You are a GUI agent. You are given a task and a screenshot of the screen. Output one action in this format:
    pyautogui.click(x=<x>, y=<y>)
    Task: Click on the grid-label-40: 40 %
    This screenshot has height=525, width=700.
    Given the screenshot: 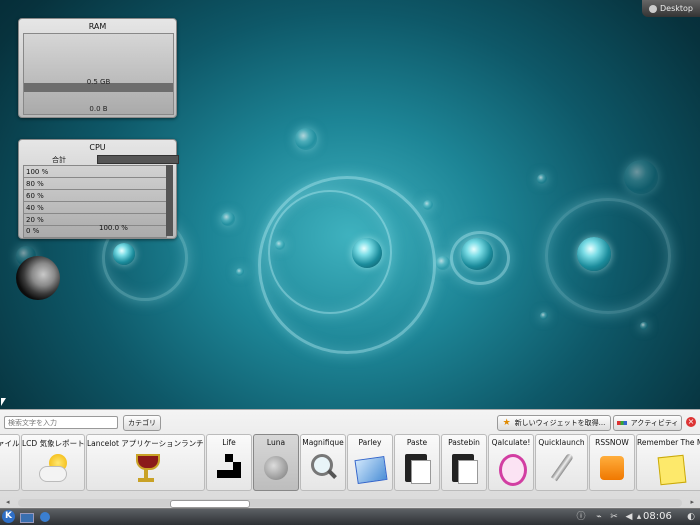 What is the action you would take?
    pyautogui.click(x=35, y=208)
    